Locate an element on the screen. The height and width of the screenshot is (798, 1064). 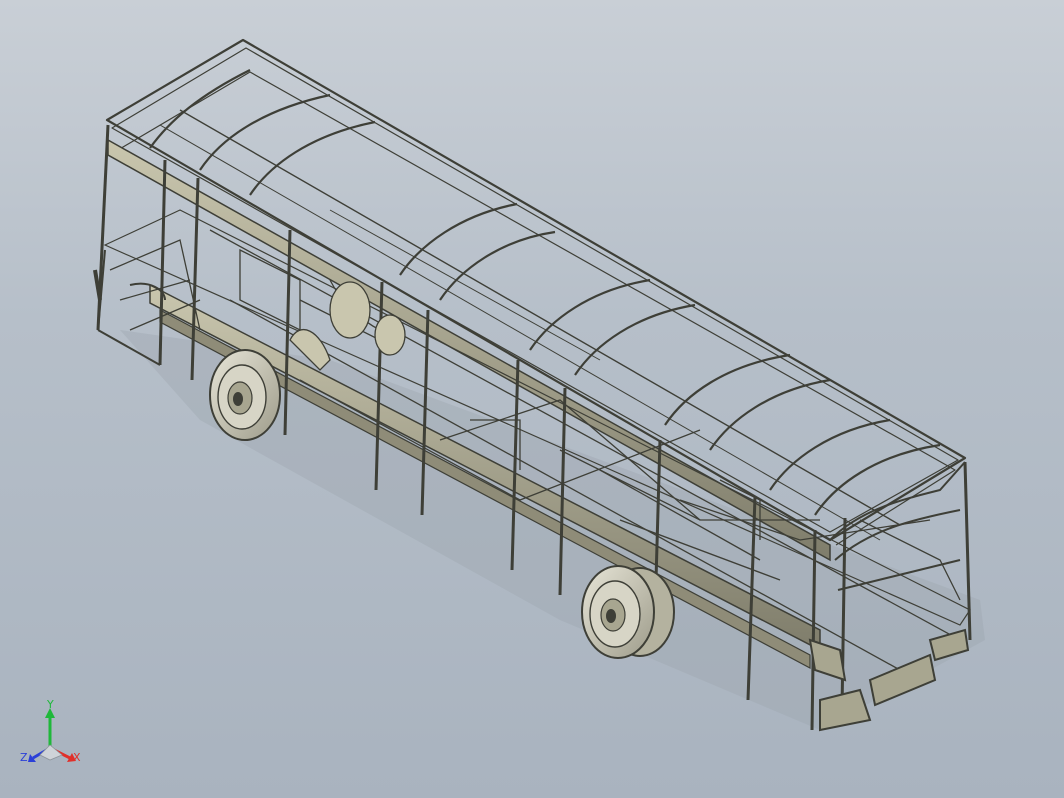
triad-z-label: Z is located at coordinates (24, 757).